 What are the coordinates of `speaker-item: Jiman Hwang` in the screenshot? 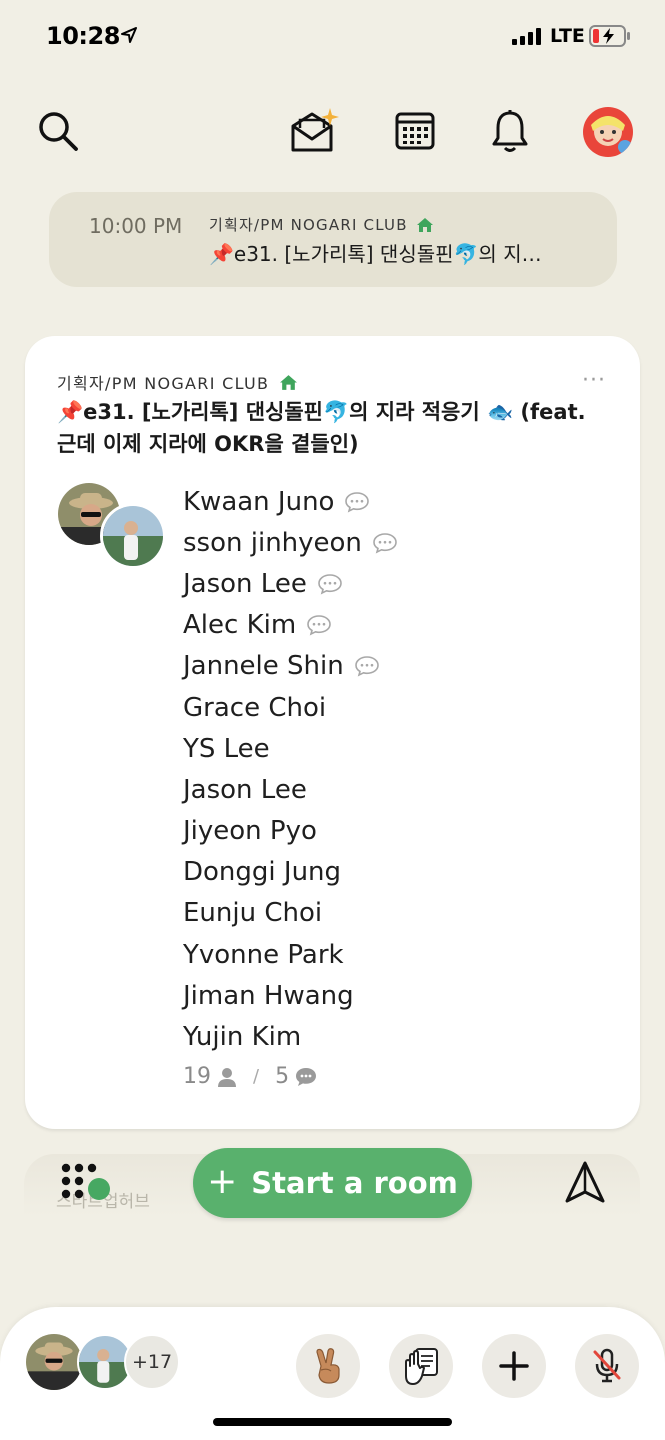 It's located at (290, 995).